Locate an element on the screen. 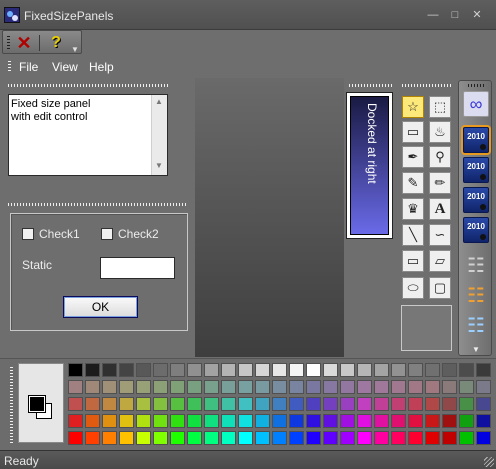 The width and height of the screenshot is (496, 469). check2-checkbox is located at coordinates (107, 234).